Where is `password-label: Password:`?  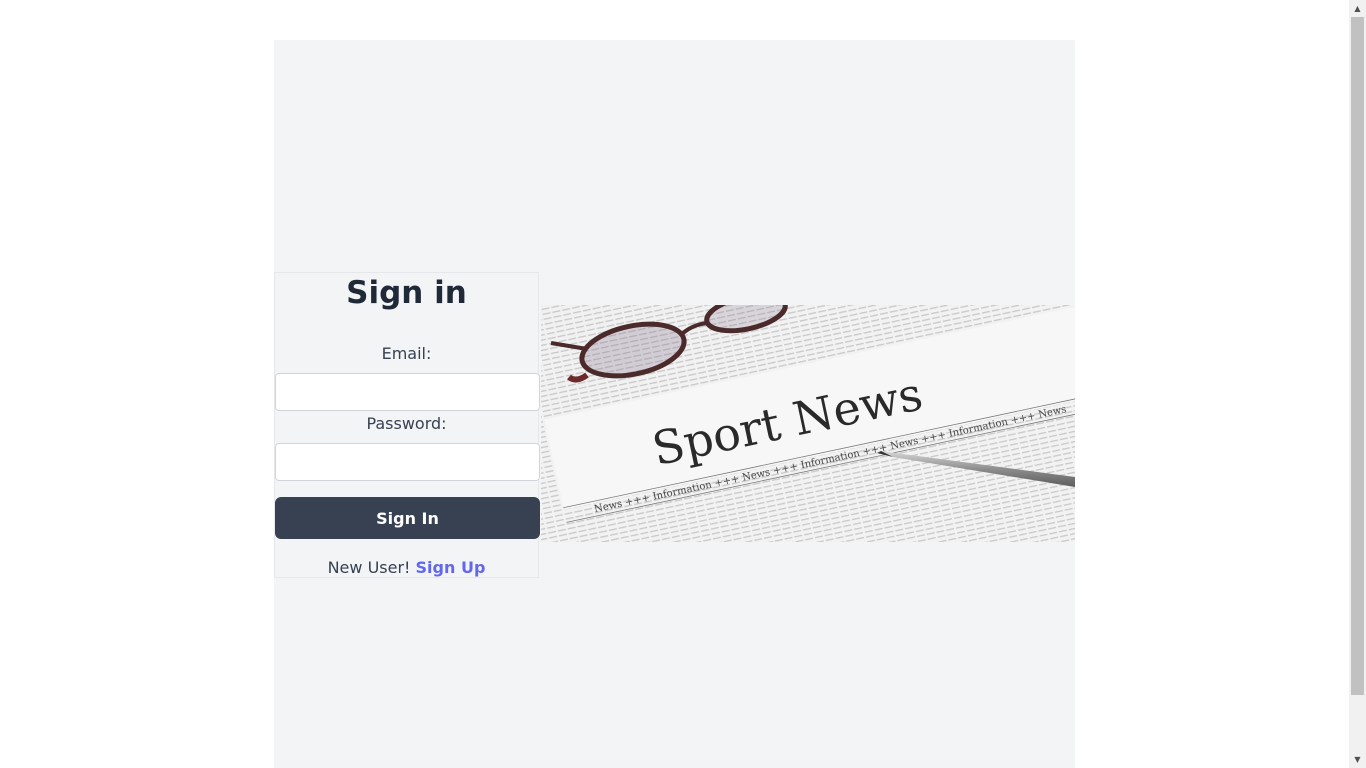
password-label: Password: is located at coordinates (406, 423).